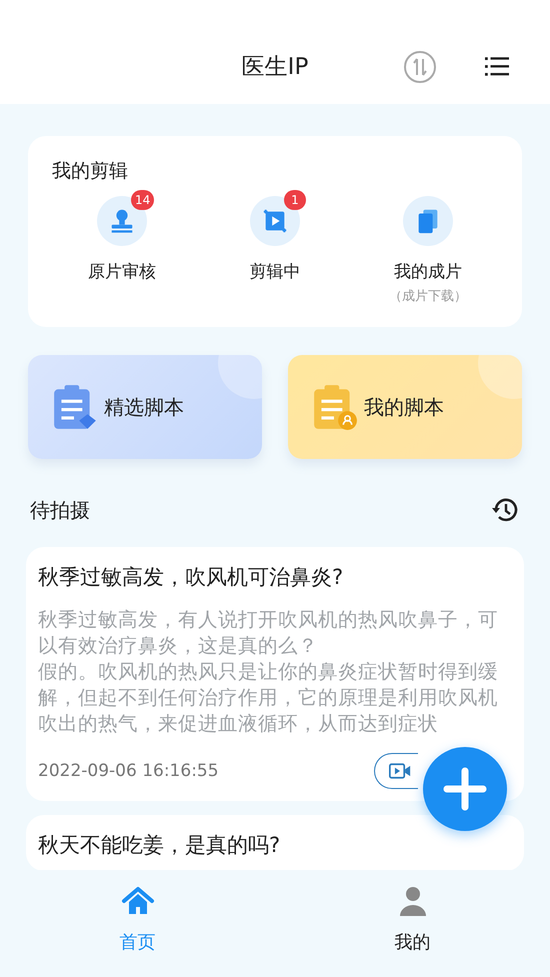 This screenshot has width=550, height=977. I want to click on count-badge: 1, so click(295, 200).